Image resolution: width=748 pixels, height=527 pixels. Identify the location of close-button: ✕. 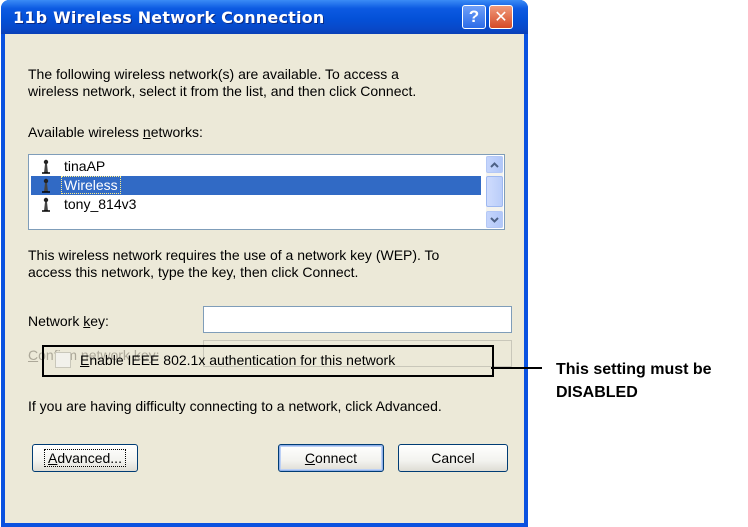
(501, 17).